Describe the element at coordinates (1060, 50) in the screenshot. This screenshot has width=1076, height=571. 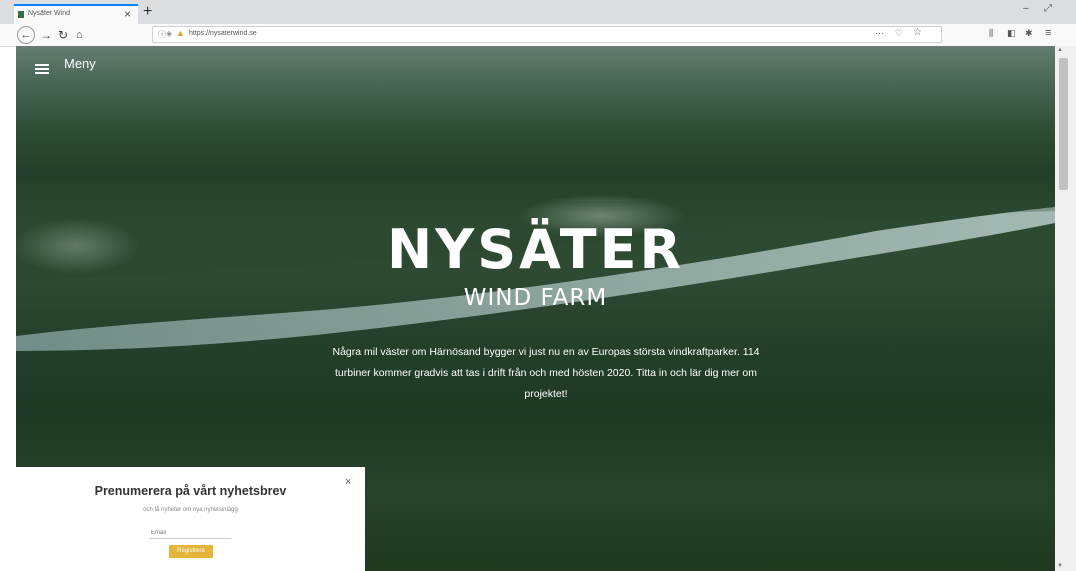
I see `scroll-up-icon: ▲` at that location.